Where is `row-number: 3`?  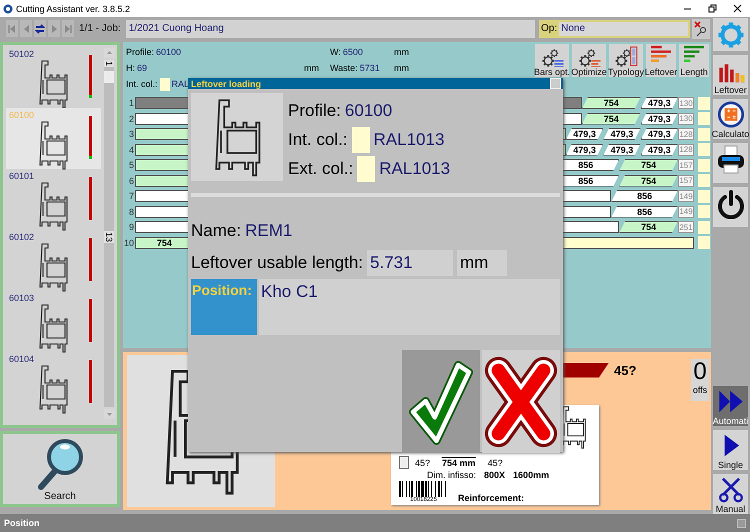 row-number: 3 is located at coordinates (131, 134).